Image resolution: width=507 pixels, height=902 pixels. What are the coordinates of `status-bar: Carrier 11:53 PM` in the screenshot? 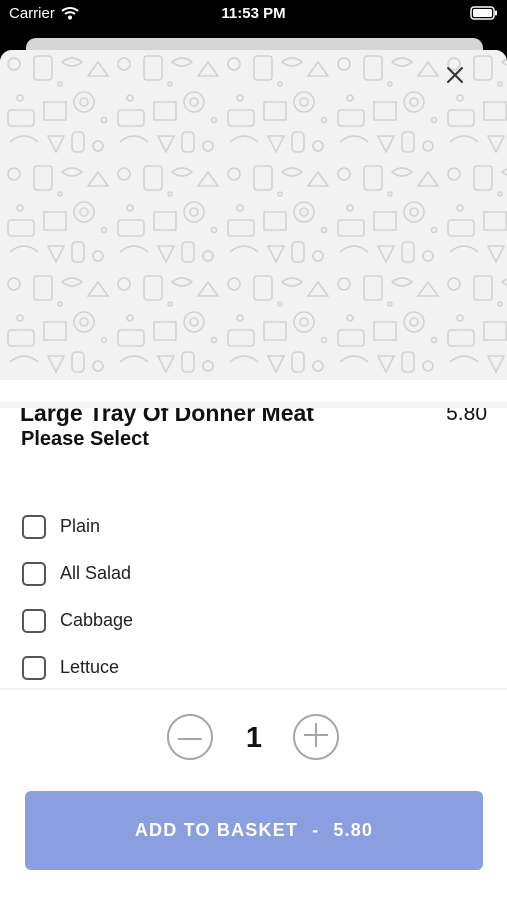 It's located at (253, 15).